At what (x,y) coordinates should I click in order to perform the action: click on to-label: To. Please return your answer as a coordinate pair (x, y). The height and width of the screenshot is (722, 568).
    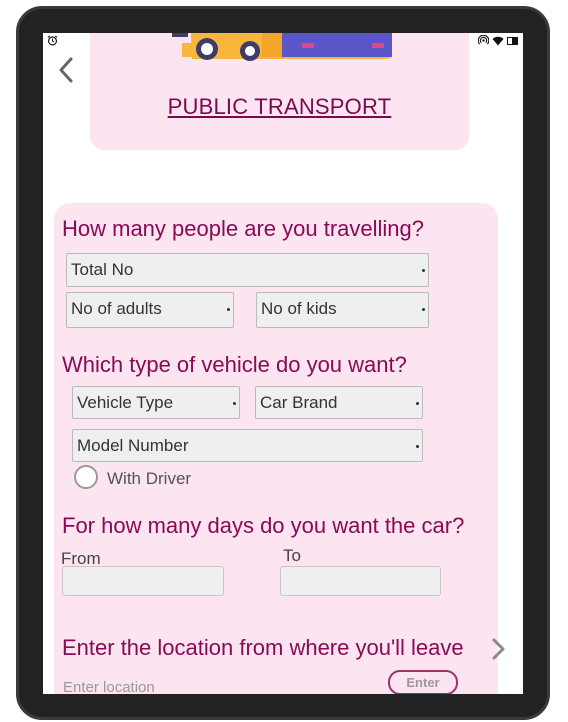
    Looking at the image, I should click on (292, 555).